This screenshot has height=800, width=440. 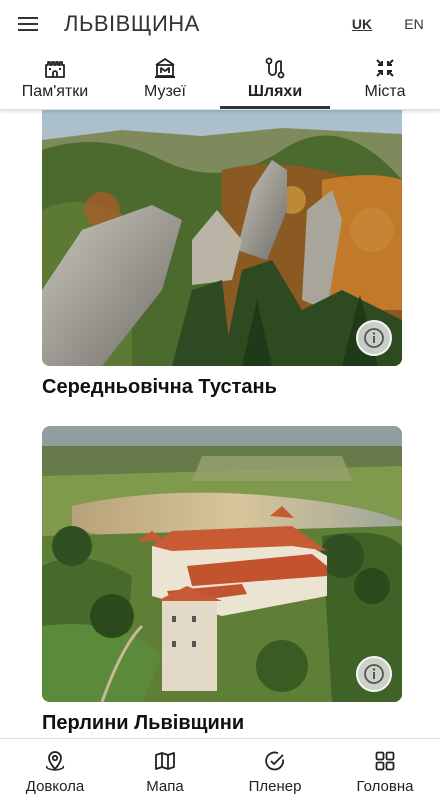 I want to click on collapse-arrows-icon, so click(x=385, y=68).